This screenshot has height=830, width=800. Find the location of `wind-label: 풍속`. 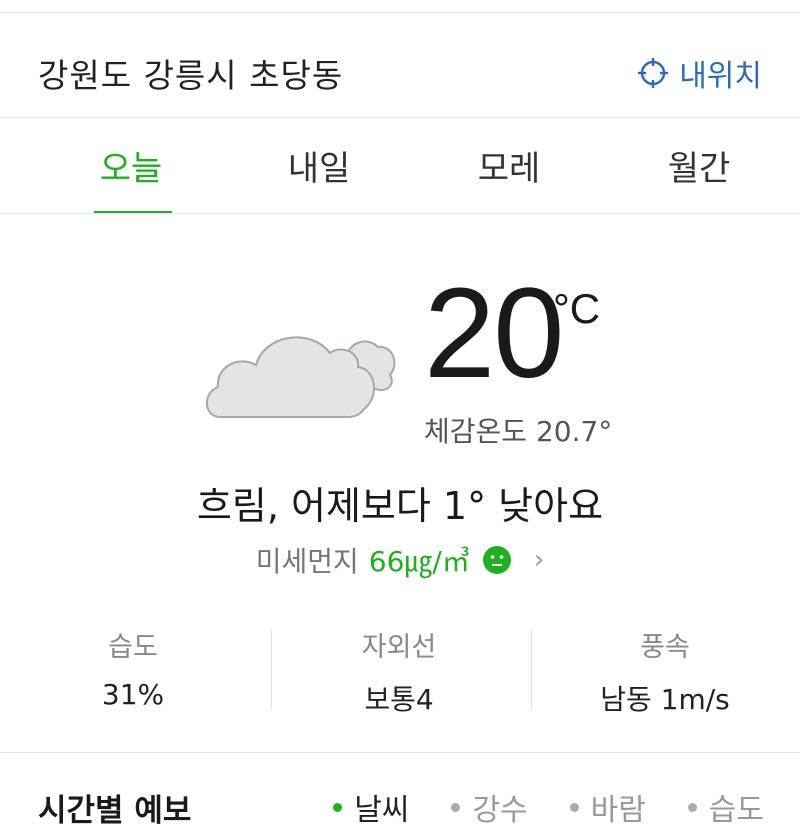

wind-label: 풍속 is located at coordinates (665, 647).